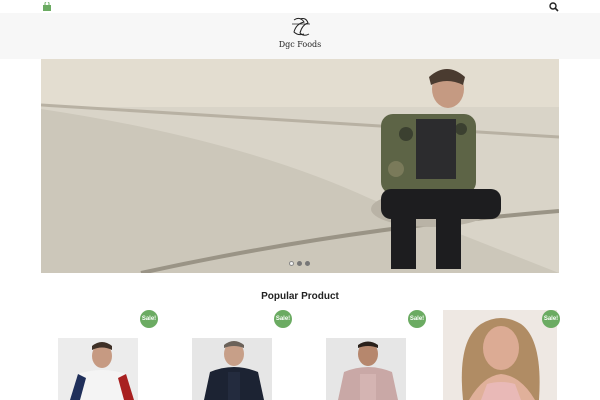 The width and height of the screenshot is (600, 400). I want to click on brand-name: Dgc Foods, so click(300, 44).